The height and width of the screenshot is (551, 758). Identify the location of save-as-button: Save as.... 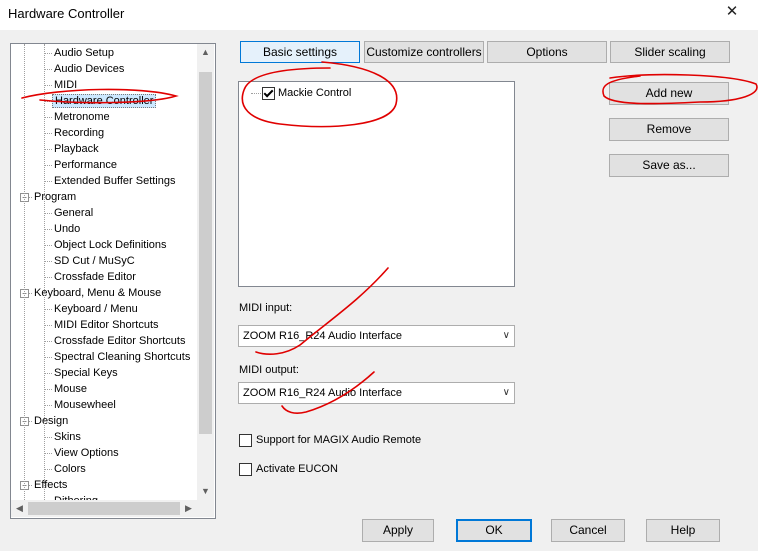
(669, 165).